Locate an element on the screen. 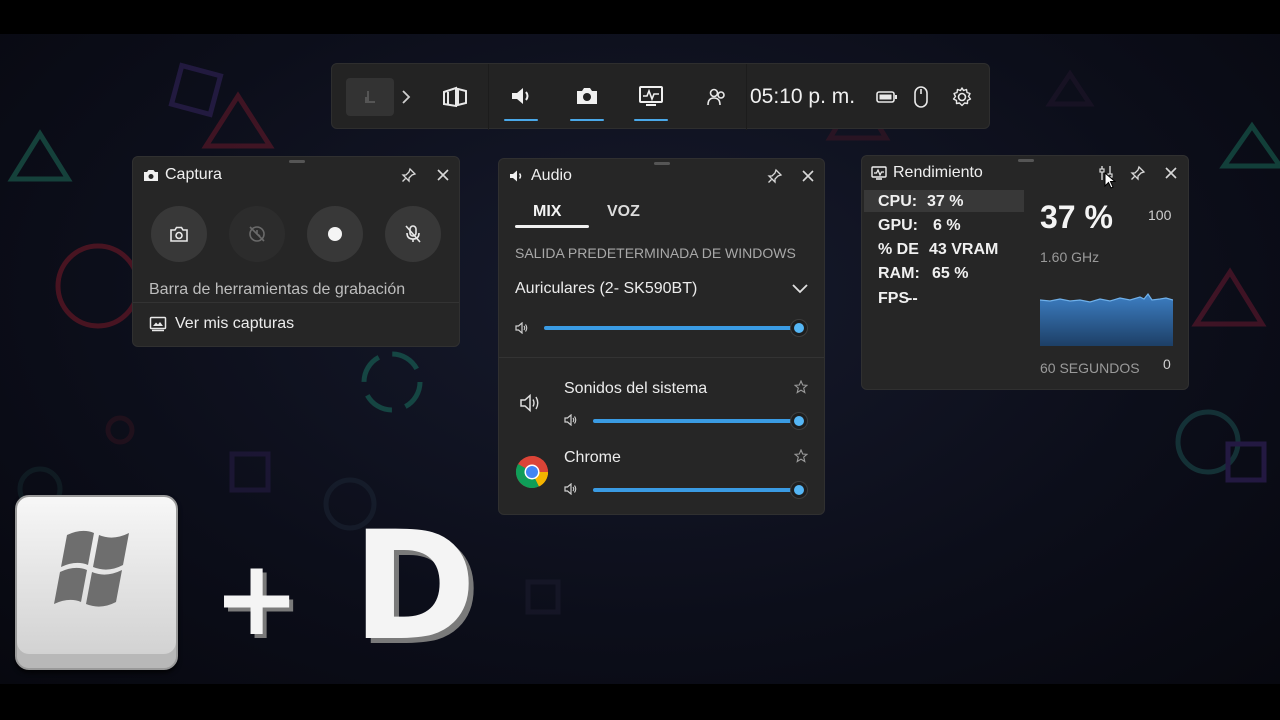  stat-cpu-label: CPU: is located at coordinates (898, 201).